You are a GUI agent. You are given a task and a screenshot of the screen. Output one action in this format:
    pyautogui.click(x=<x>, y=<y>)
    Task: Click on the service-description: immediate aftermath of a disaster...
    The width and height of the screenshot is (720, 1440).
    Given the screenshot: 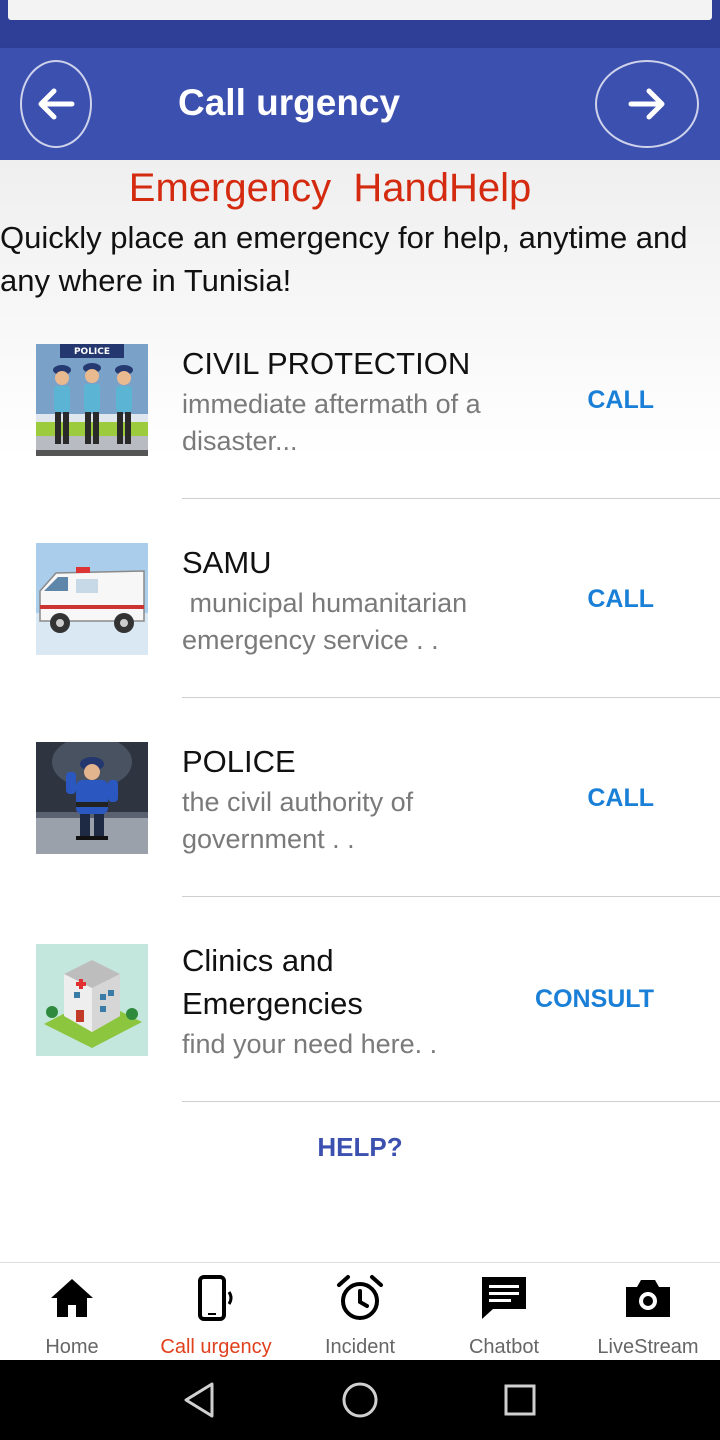 What is the action you would take?
    pyautogui.click(x=335, y=422)
    